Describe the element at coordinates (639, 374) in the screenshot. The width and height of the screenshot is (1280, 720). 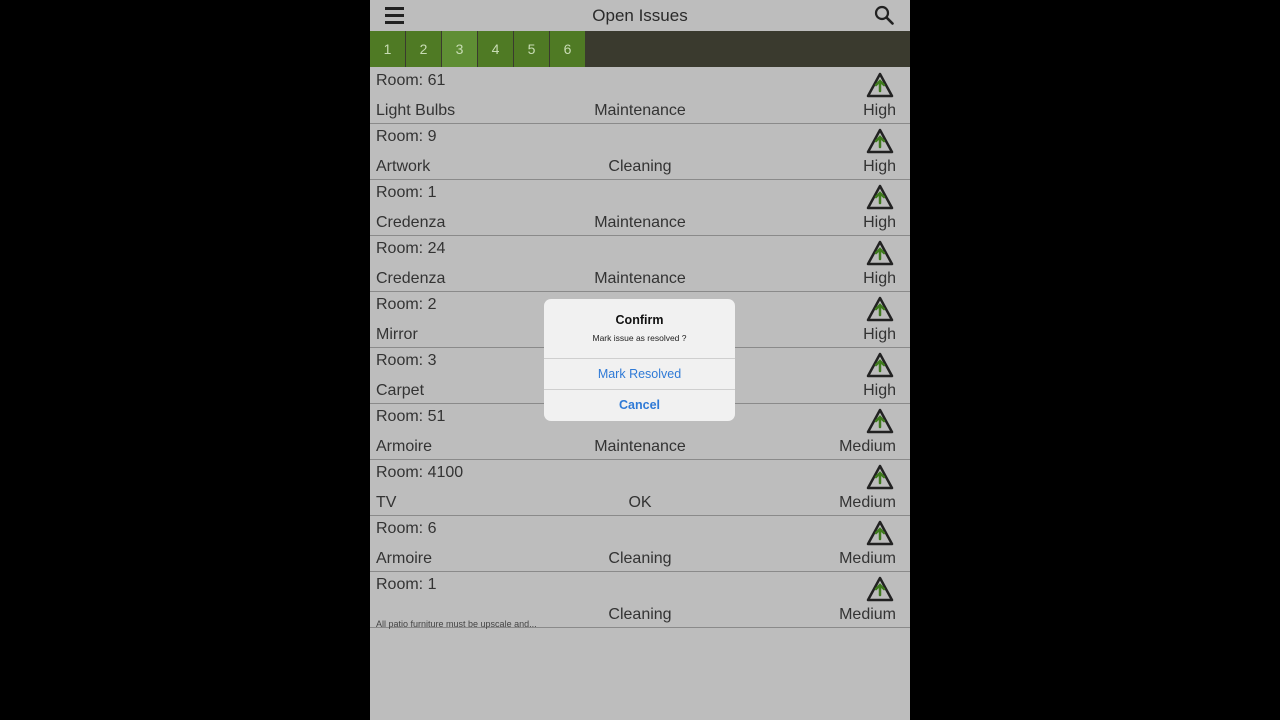
I see `mark-resolved-button: Mark Resolved` at that location.